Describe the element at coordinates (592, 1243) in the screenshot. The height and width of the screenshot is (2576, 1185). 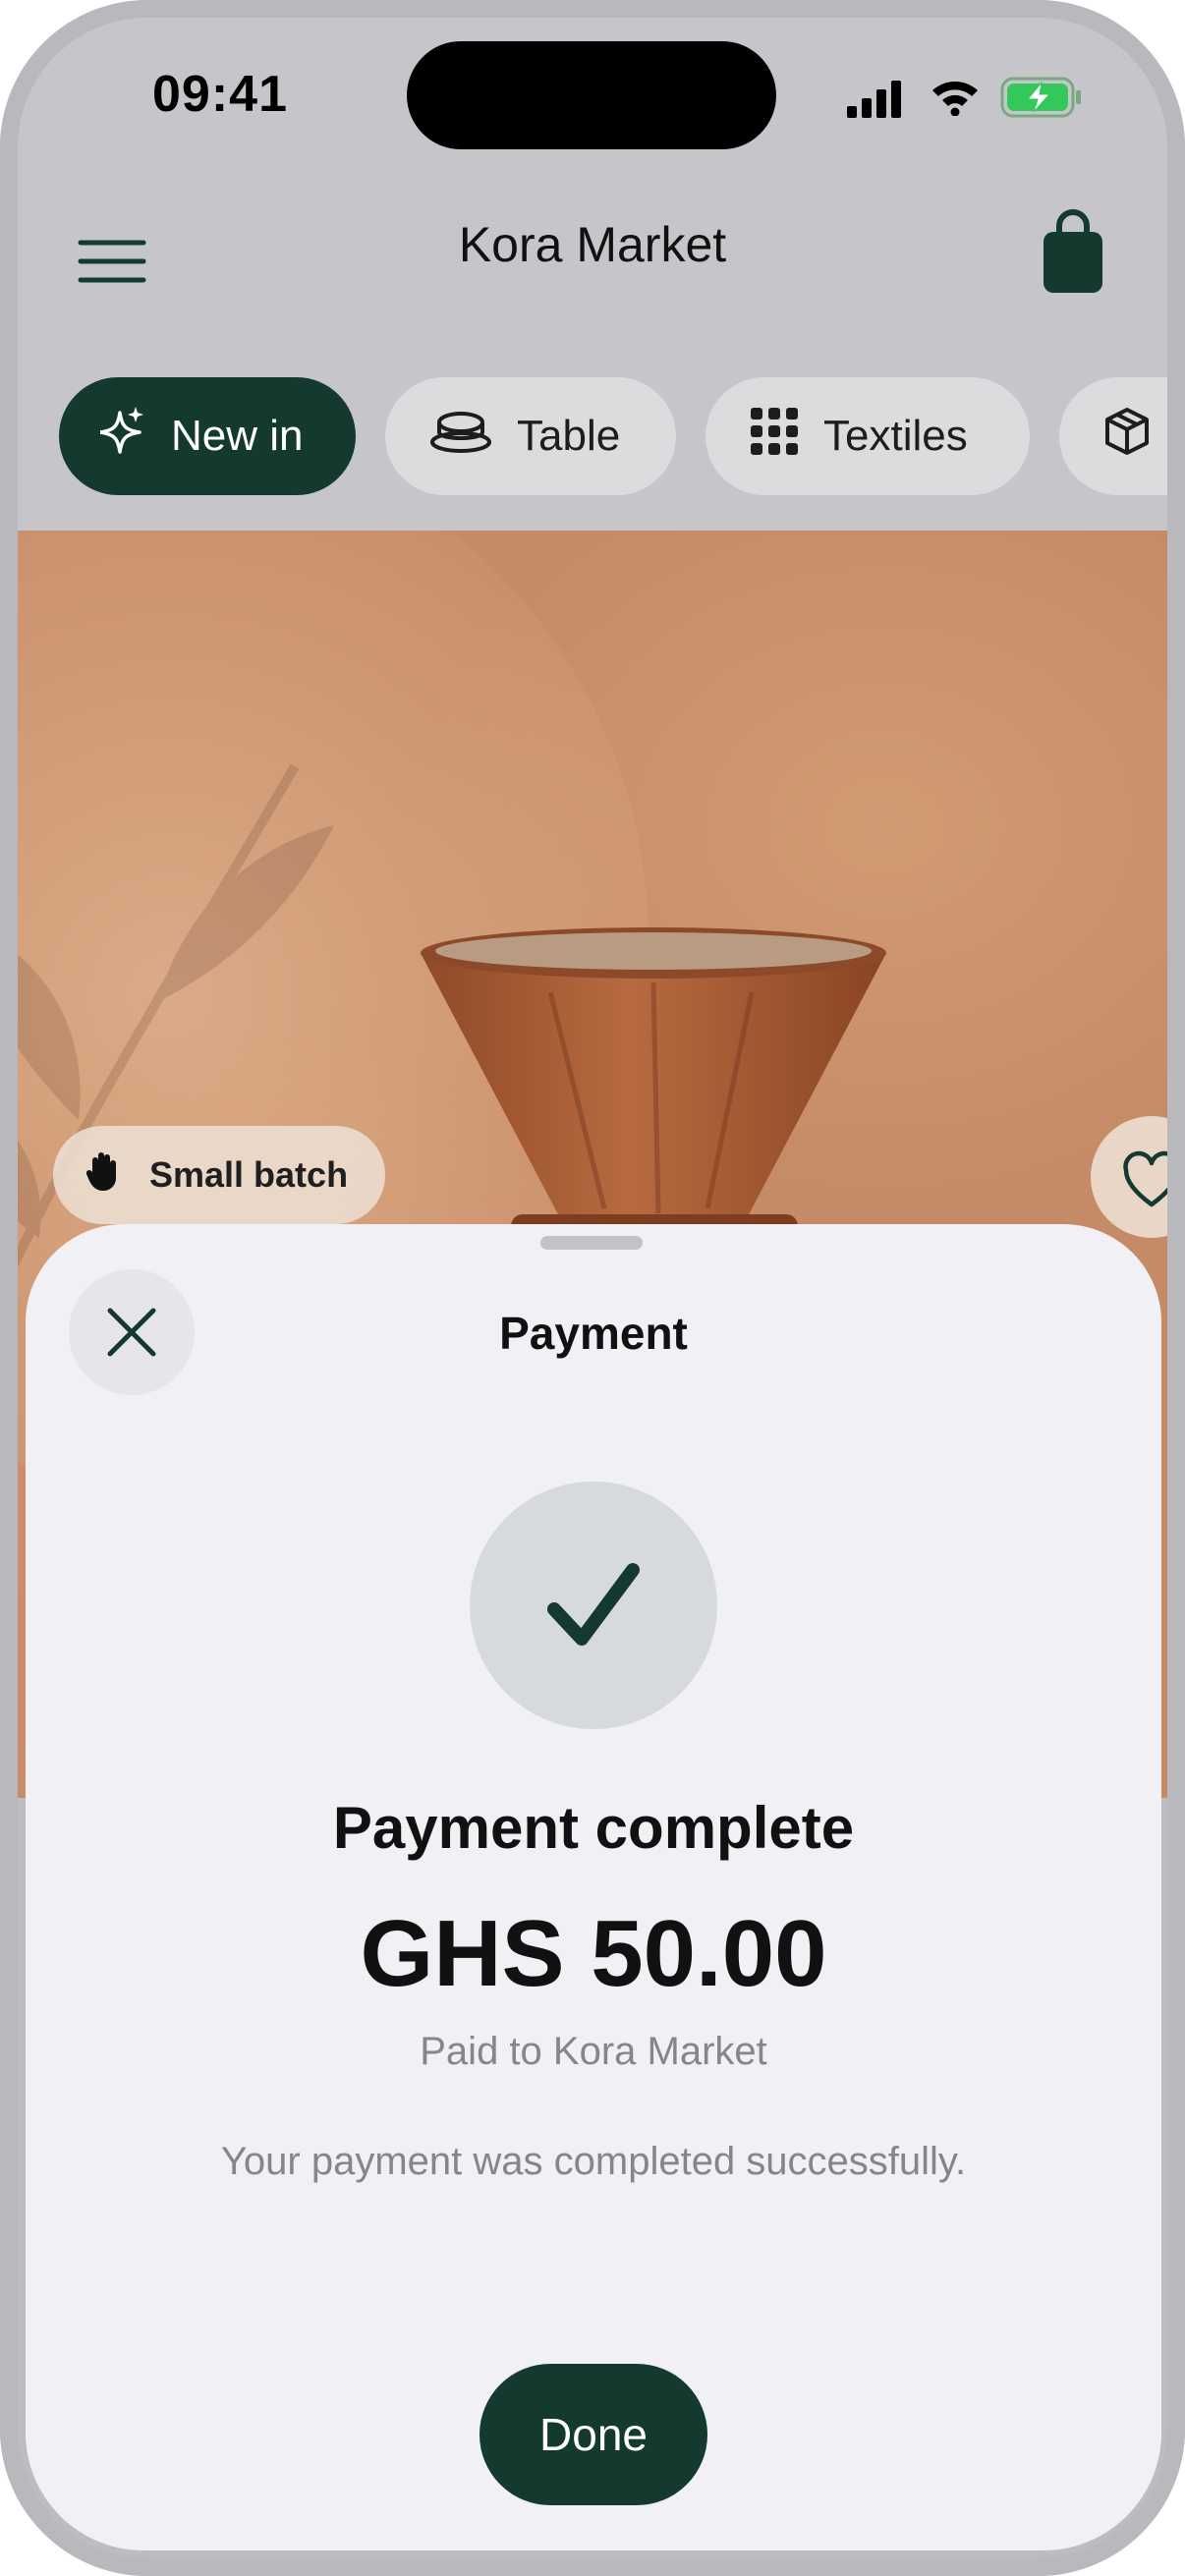
I see `sheet-grabber` at that location.